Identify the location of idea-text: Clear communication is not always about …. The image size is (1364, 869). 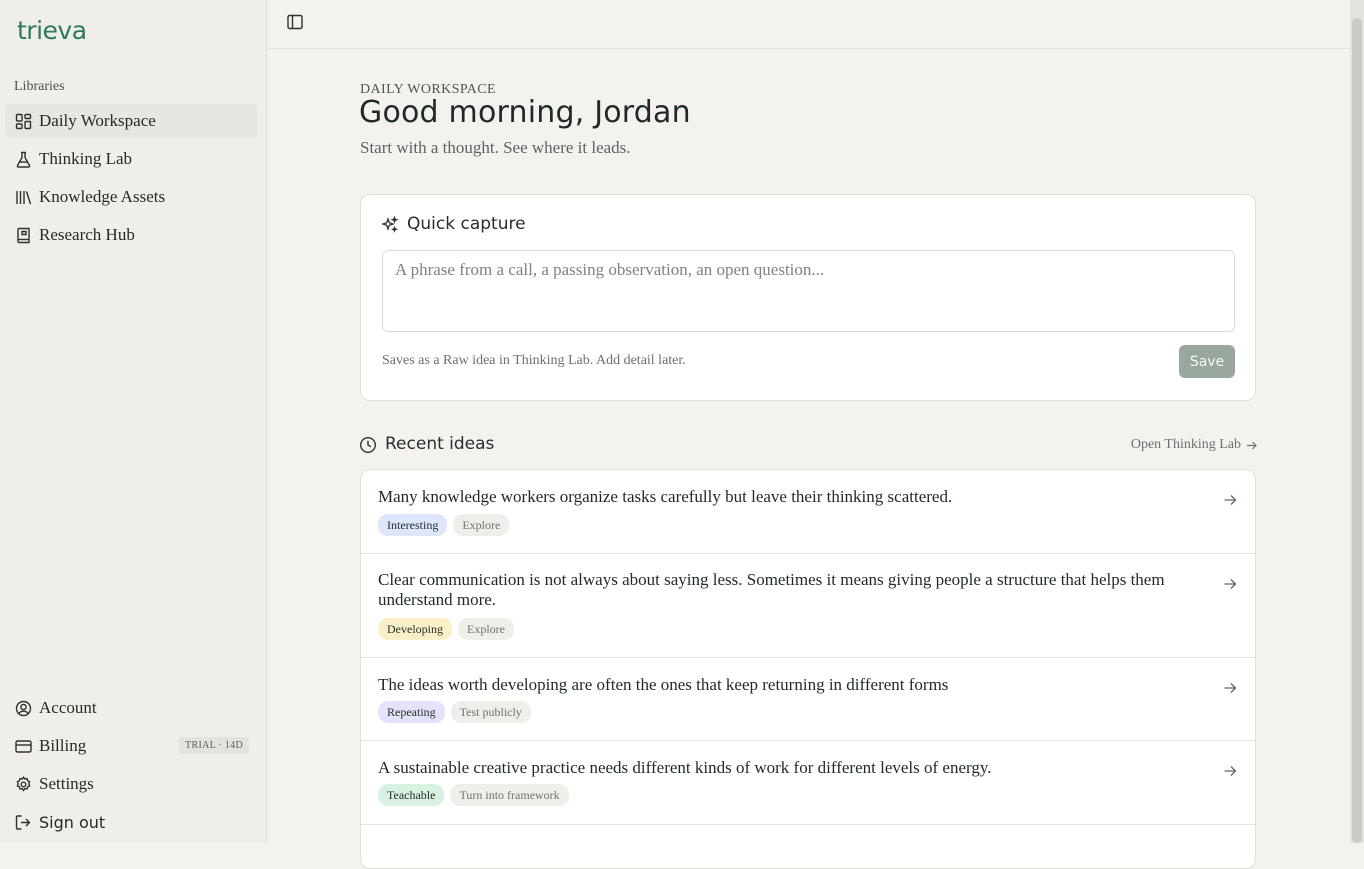
(771, 589).